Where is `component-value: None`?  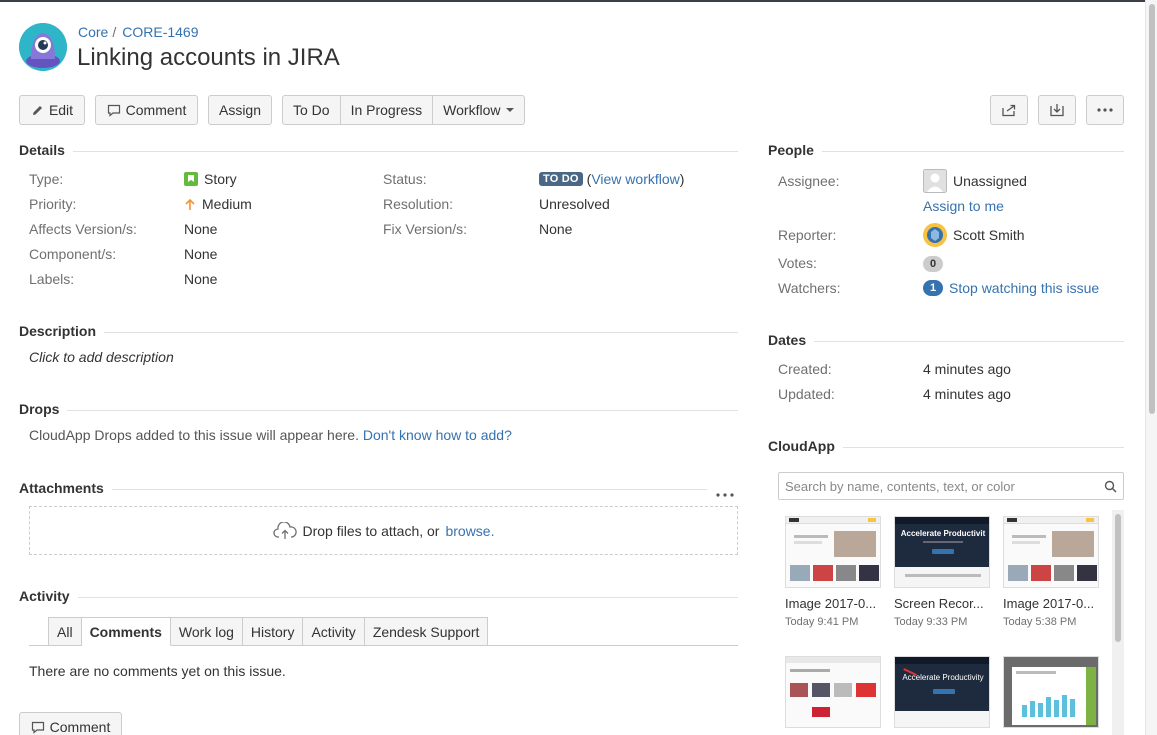
component-value: None is located at coordinates (201, 254).